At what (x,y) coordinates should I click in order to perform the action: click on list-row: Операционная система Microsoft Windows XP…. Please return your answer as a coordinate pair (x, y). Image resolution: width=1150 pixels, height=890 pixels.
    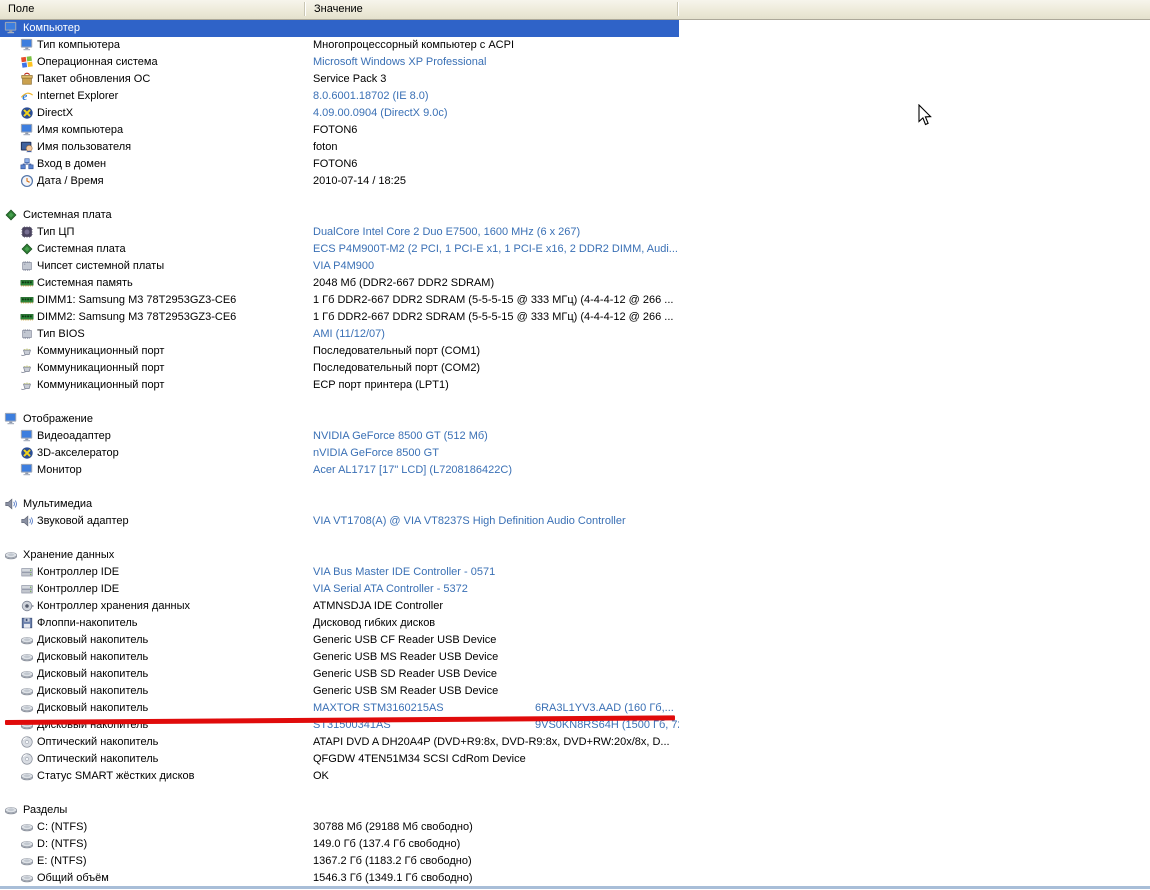
    Looking at the image, I should click on (339, 62).